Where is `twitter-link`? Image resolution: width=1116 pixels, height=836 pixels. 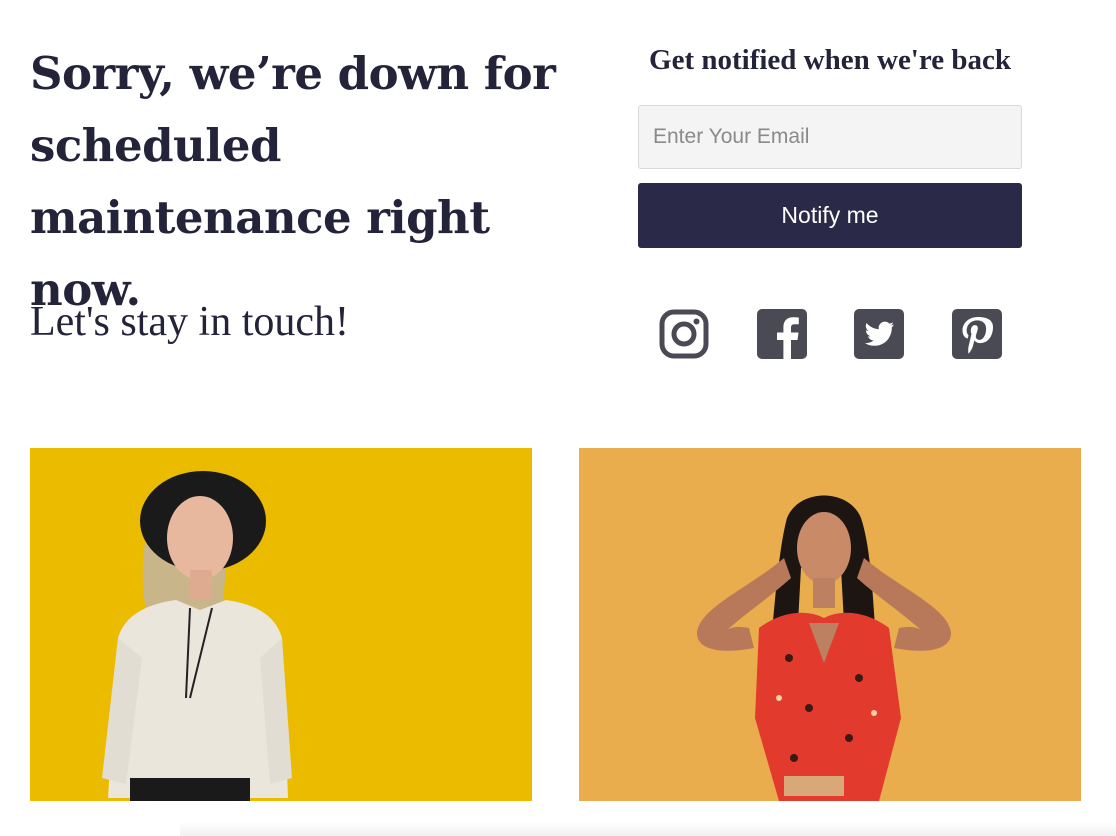 twitter-link is located at coordinates (879, 334).